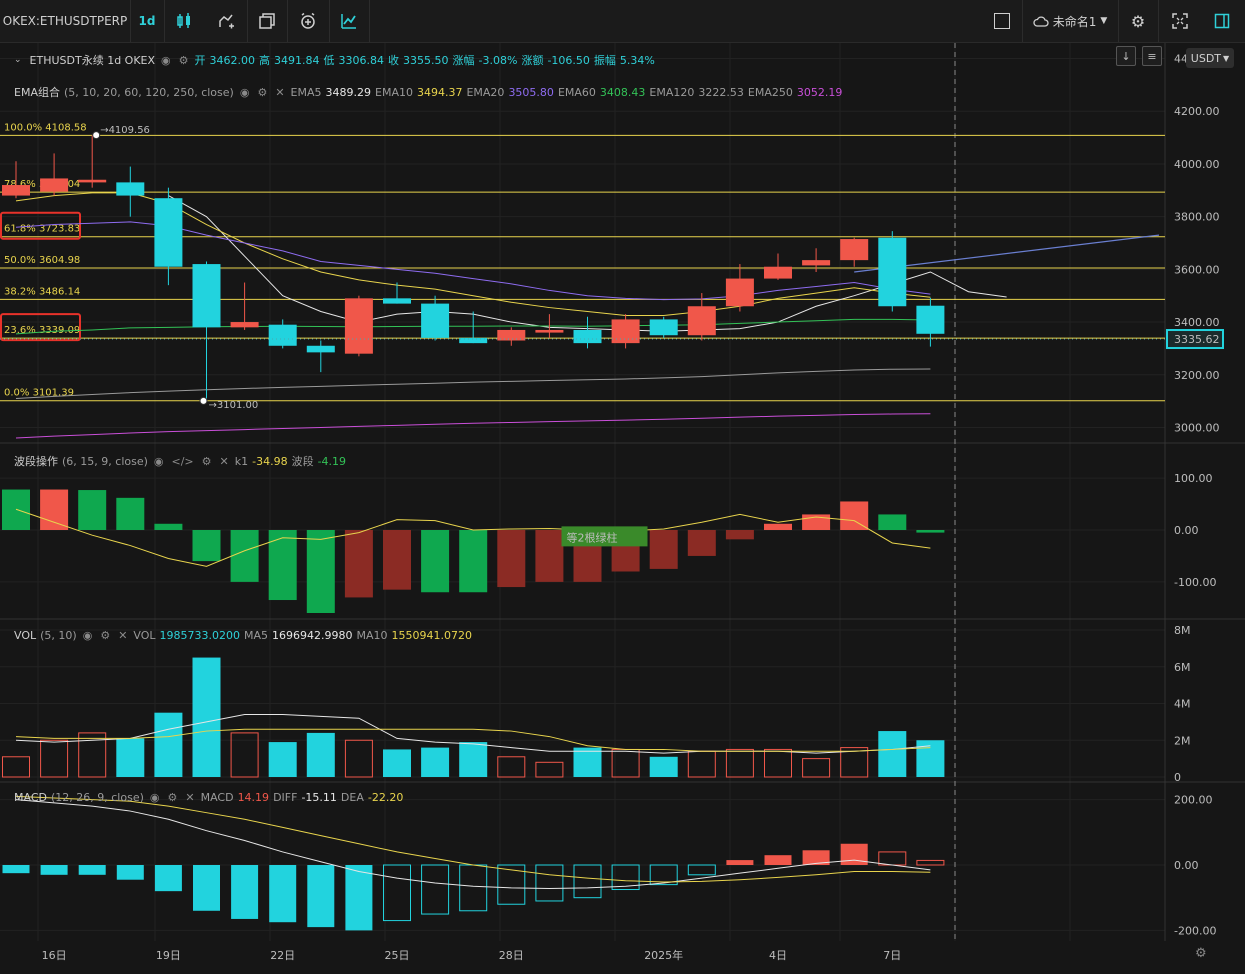 This screenshot has width=1245, height=974. What do you see at coordinates (1197, 111) in the screenshot?
I see `price-axis-tick: 4200.00` at bounding box center [1197, 111].